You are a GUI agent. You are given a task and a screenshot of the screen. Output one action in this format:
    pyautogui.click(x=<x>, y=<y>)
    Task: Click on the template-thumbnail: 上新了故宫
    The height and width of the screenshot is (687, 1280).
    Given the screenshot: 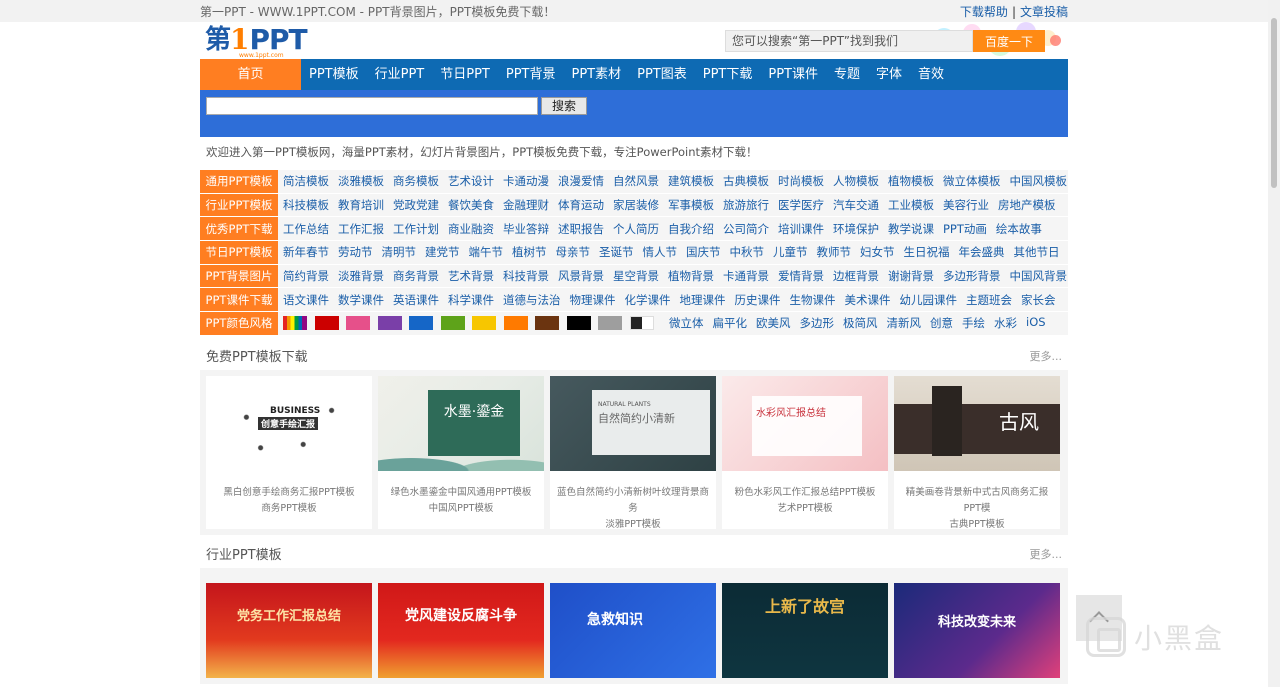 What is the action you would take?
    pyautogui.click(x=805, y=630)
    